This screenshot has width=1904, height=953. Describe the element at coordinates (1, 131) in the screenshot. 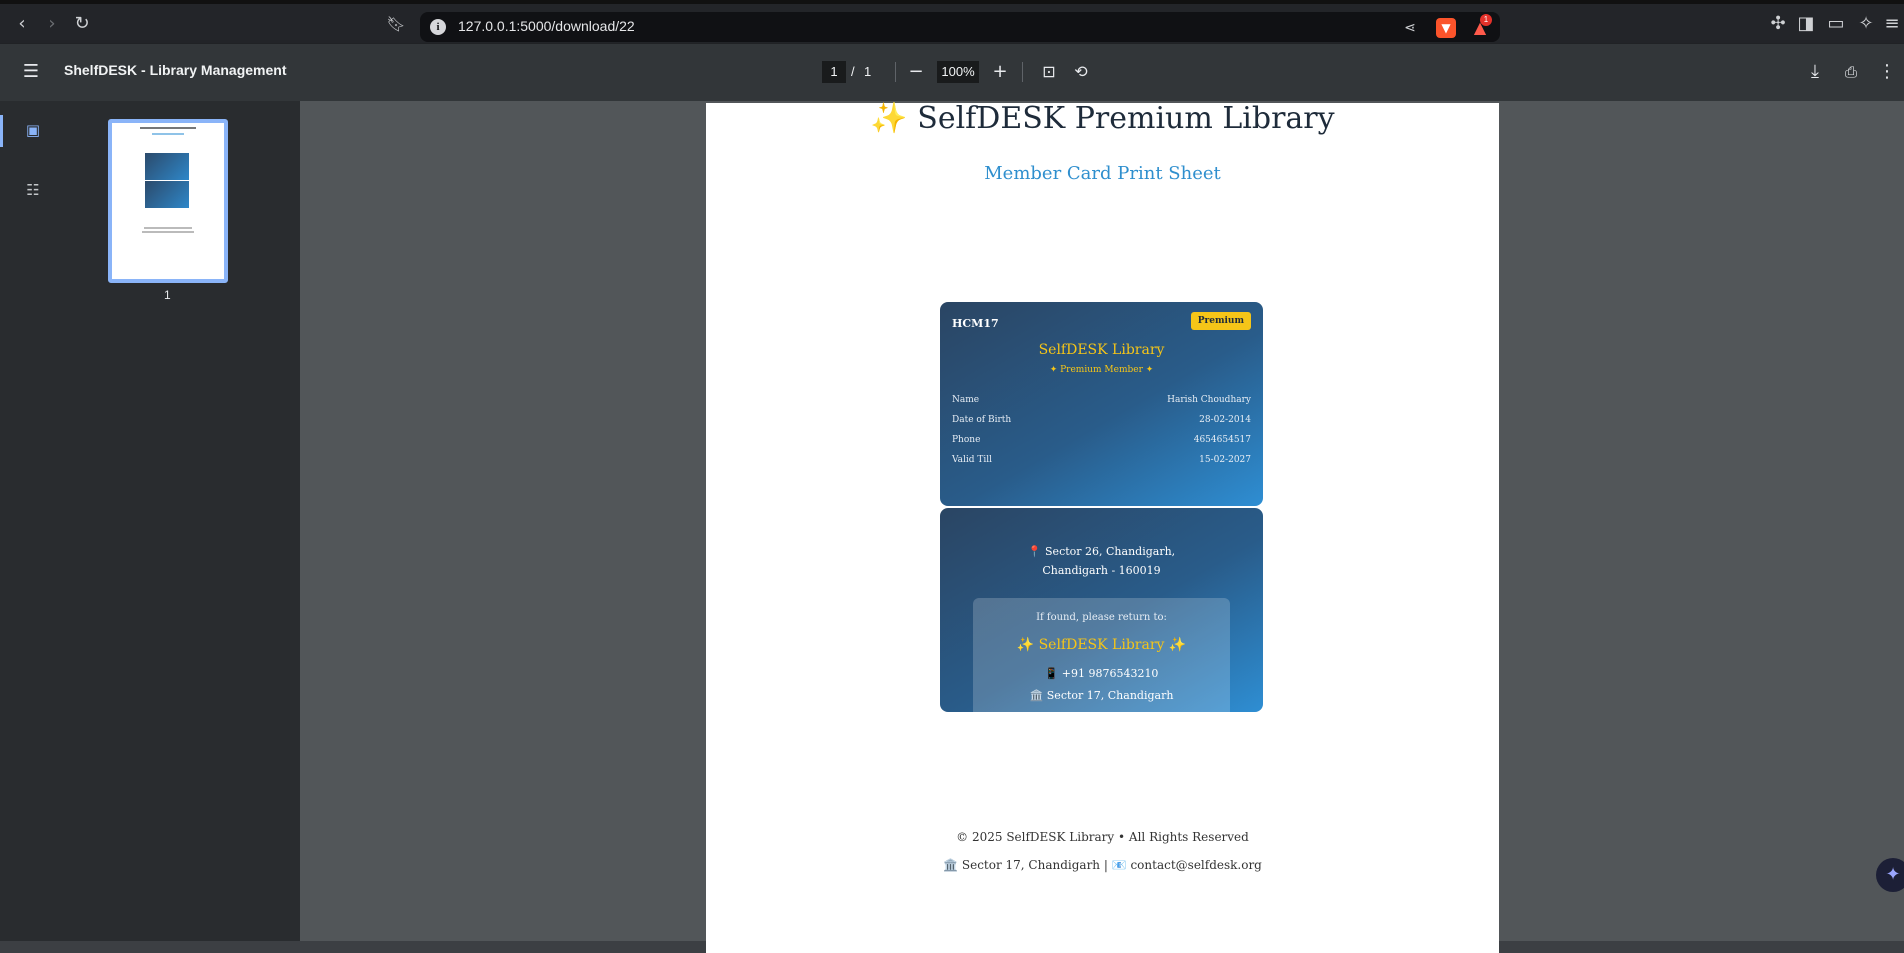

I see `active-tab-indicator` at that location.